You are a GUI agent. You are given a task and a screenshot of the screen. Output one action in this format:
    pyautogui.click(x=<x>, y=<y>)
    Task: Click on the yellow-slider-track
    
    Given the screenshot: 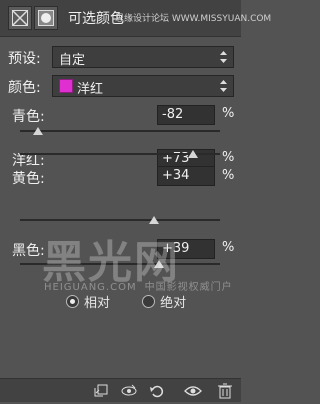 What is the action you would take?
    pyautogui.click(x=120, y=220)
    